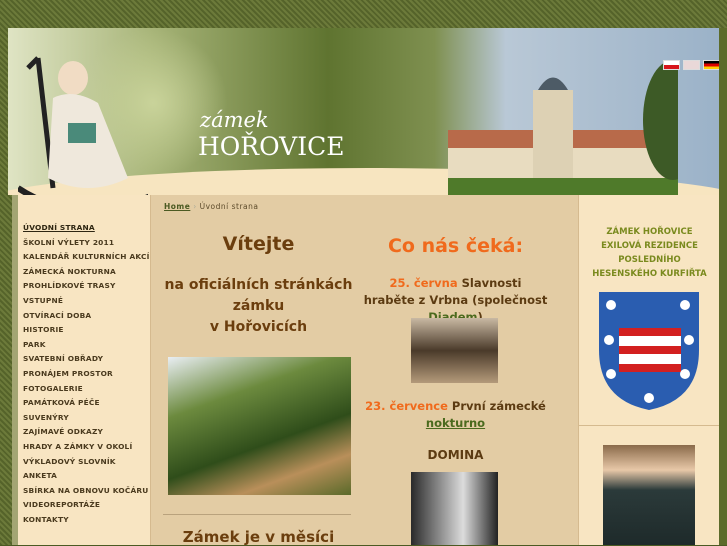 The image size is (727, 546). I want to click on sidebar-item: ZAJÍMAVÉ ODKAZY, so click(86, 432).